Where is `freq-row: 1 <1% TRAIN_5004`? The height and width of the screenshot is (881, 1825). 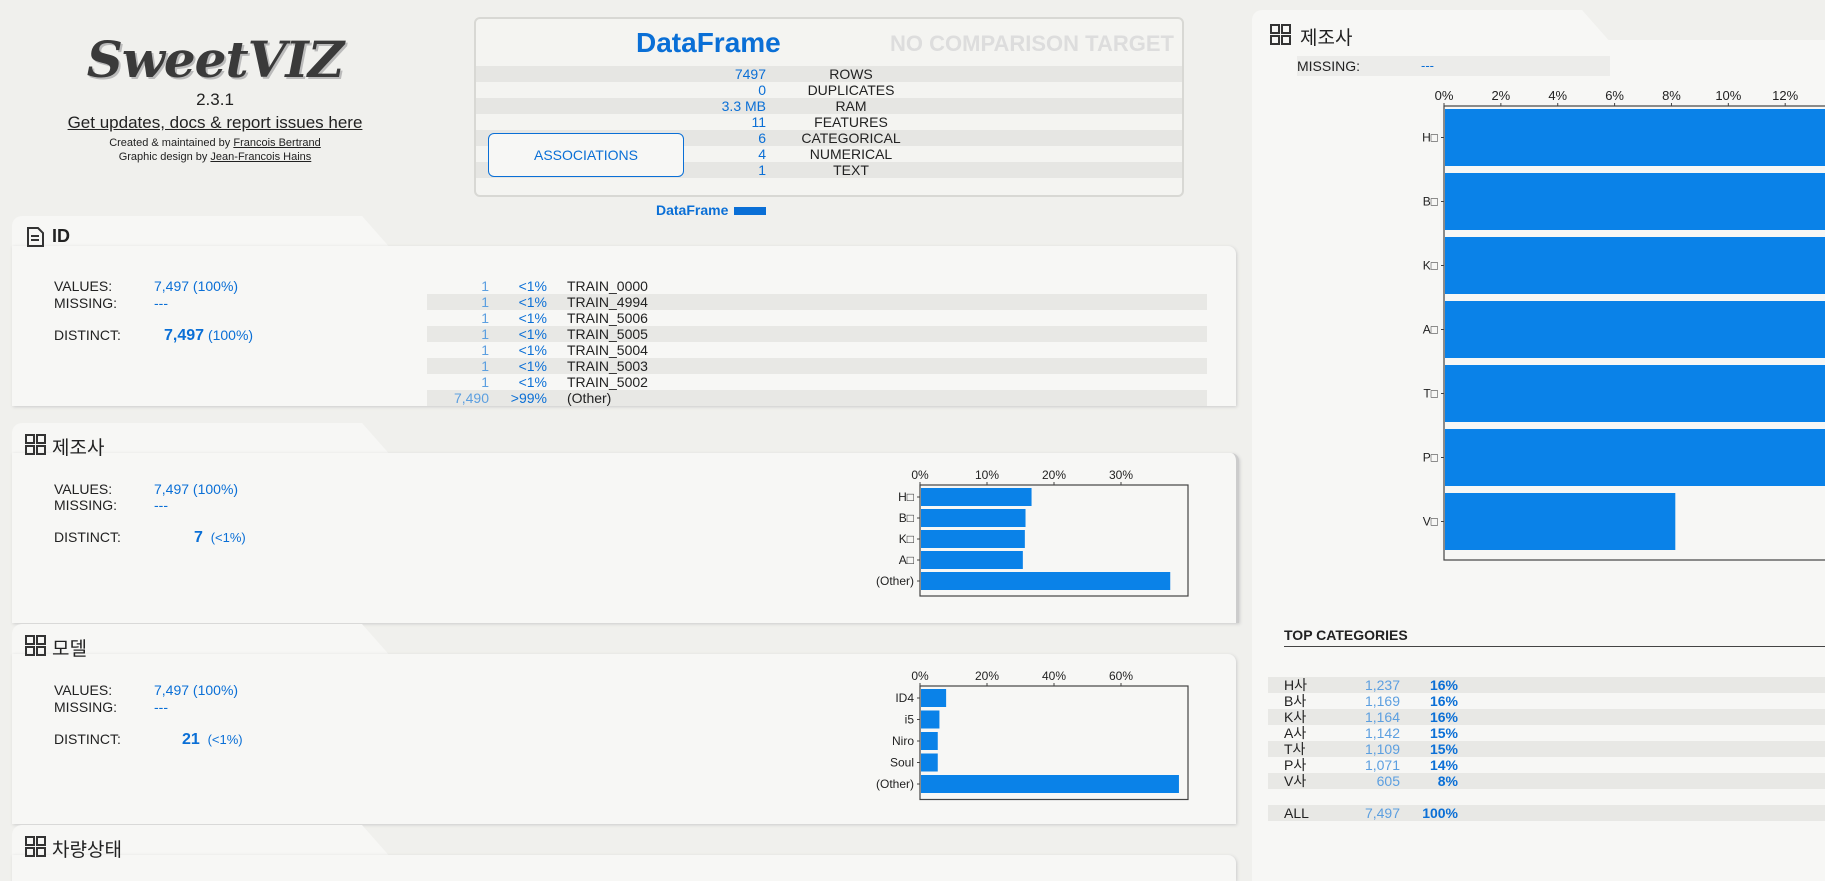
freq-row: 1 <1% TRAIN_5004 is located at coordinates (564, 350).